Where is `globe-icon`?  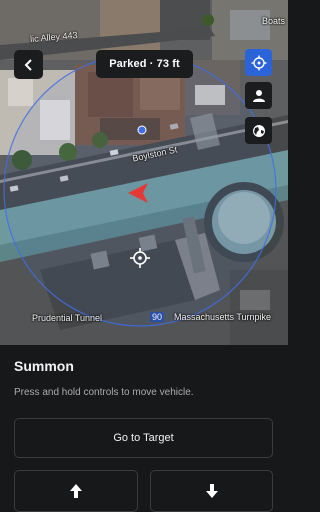 globe-icon is located at coordinates (258, 130).